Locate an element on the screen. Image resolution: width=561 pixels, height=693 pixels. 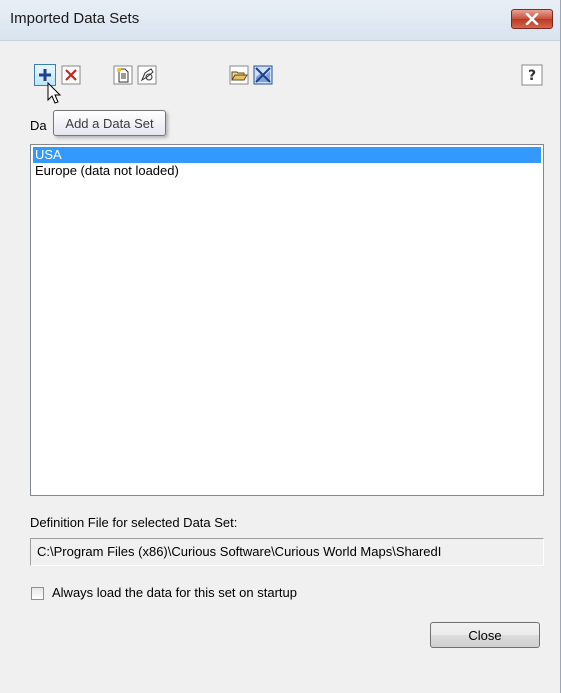
open-data-set-button is located at coordinates (239, 75).